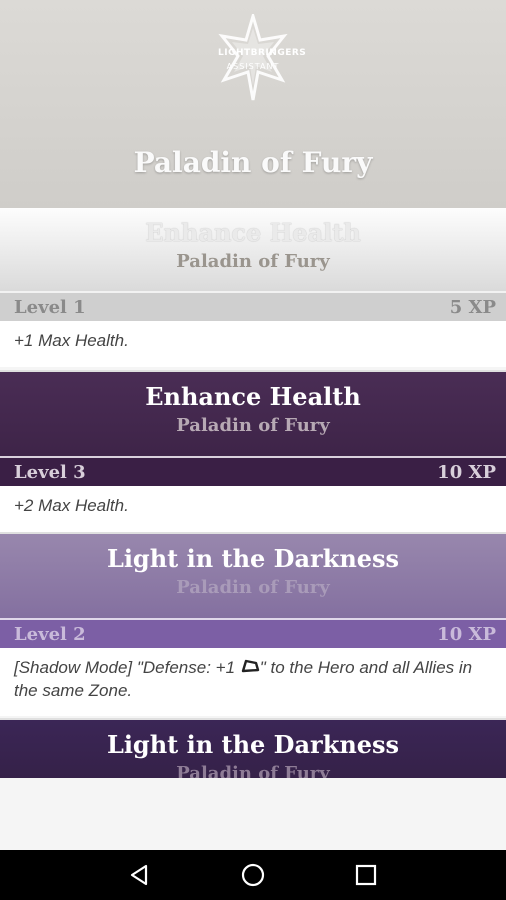 The width and height of the screenshot is (506, 900). I want to click on logo-title: LIGHTBRINGERS, so click(262, 53).